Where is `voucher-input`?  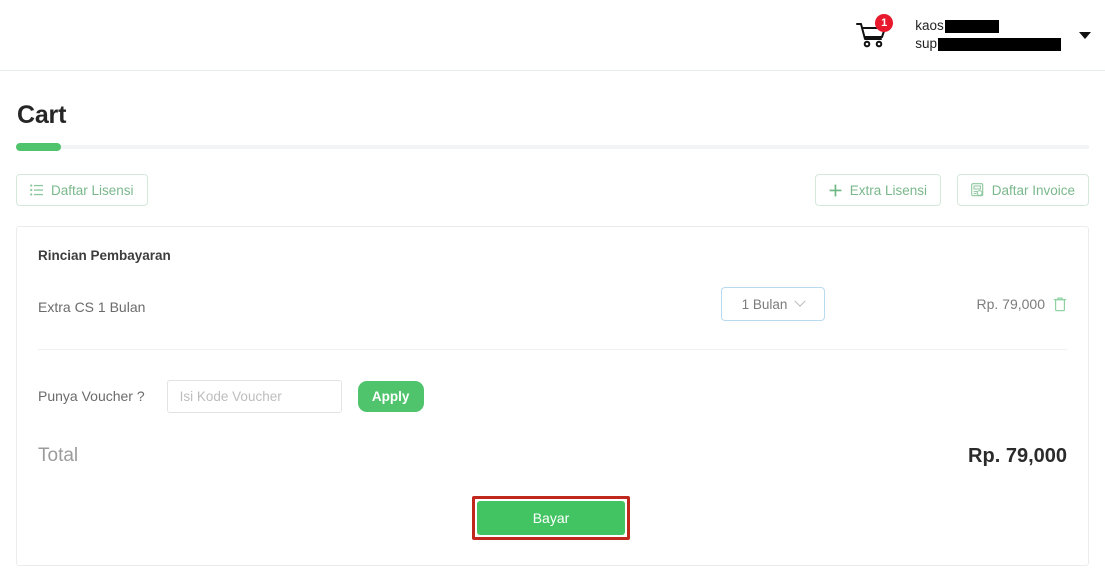 voucher-input is located at coordinates (254, 396).